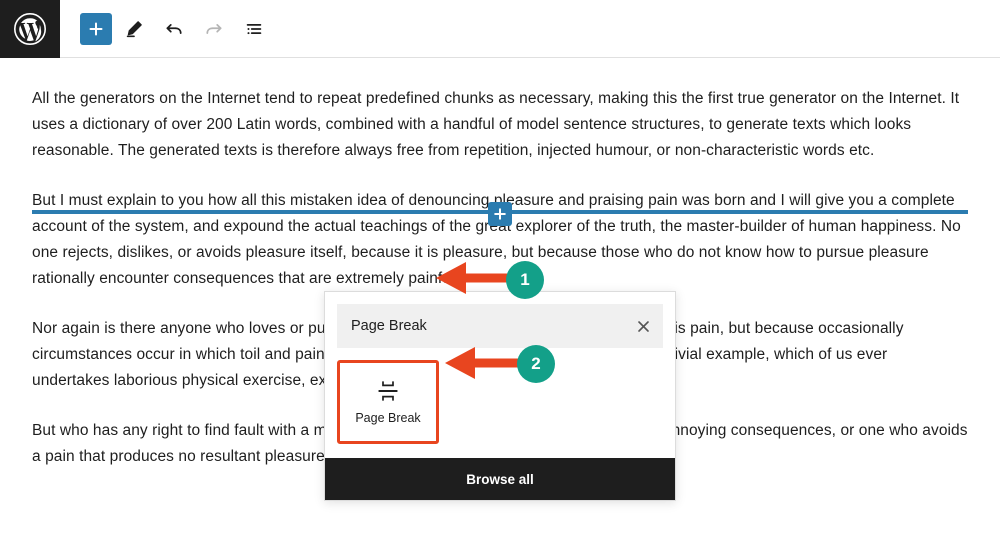  What do you see at coordinates (500, 402) in the screenshot?
I see `block-results-grid: Page Break` at bounding box center [500, 402].